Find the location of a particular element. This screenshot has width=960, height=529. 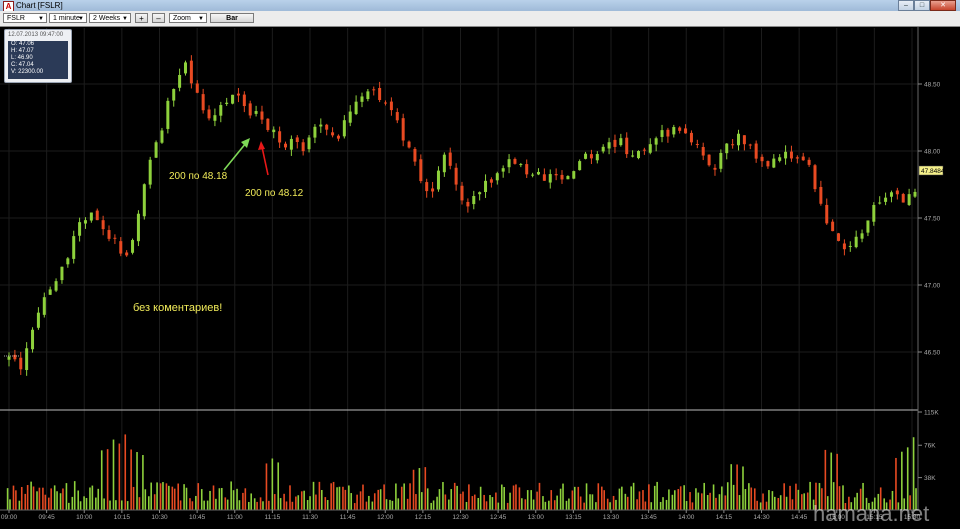

zoom-out-button: – is located at coordinates (158, 18).